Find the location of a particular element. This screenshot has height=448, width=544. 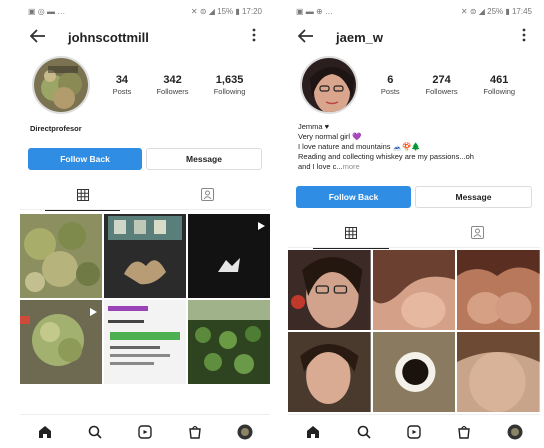

status-right: ✕ ⊜ ◢ 25% ▮ 17:45 is located at coordinates (496, 11).